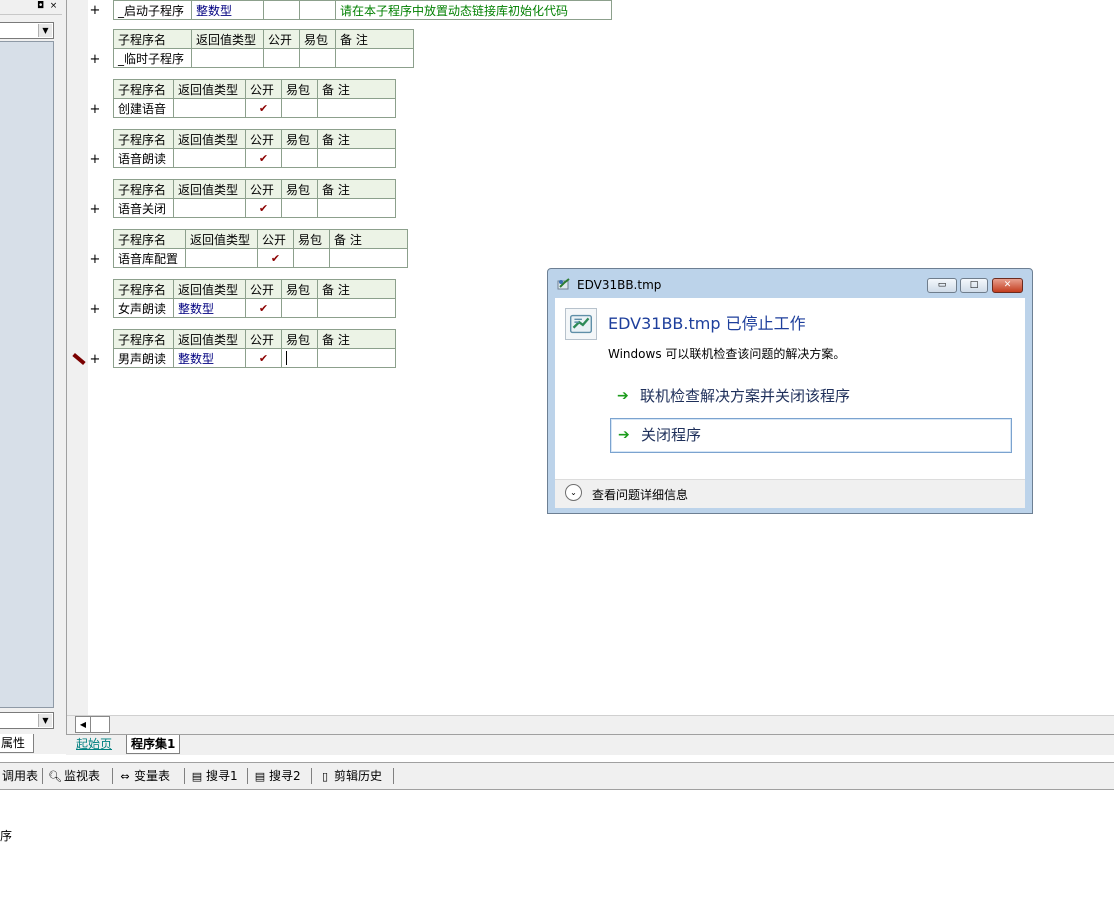 The image size is (1114, 915). I want to click on subroutine-name: 创建语音, so click(143, 108).